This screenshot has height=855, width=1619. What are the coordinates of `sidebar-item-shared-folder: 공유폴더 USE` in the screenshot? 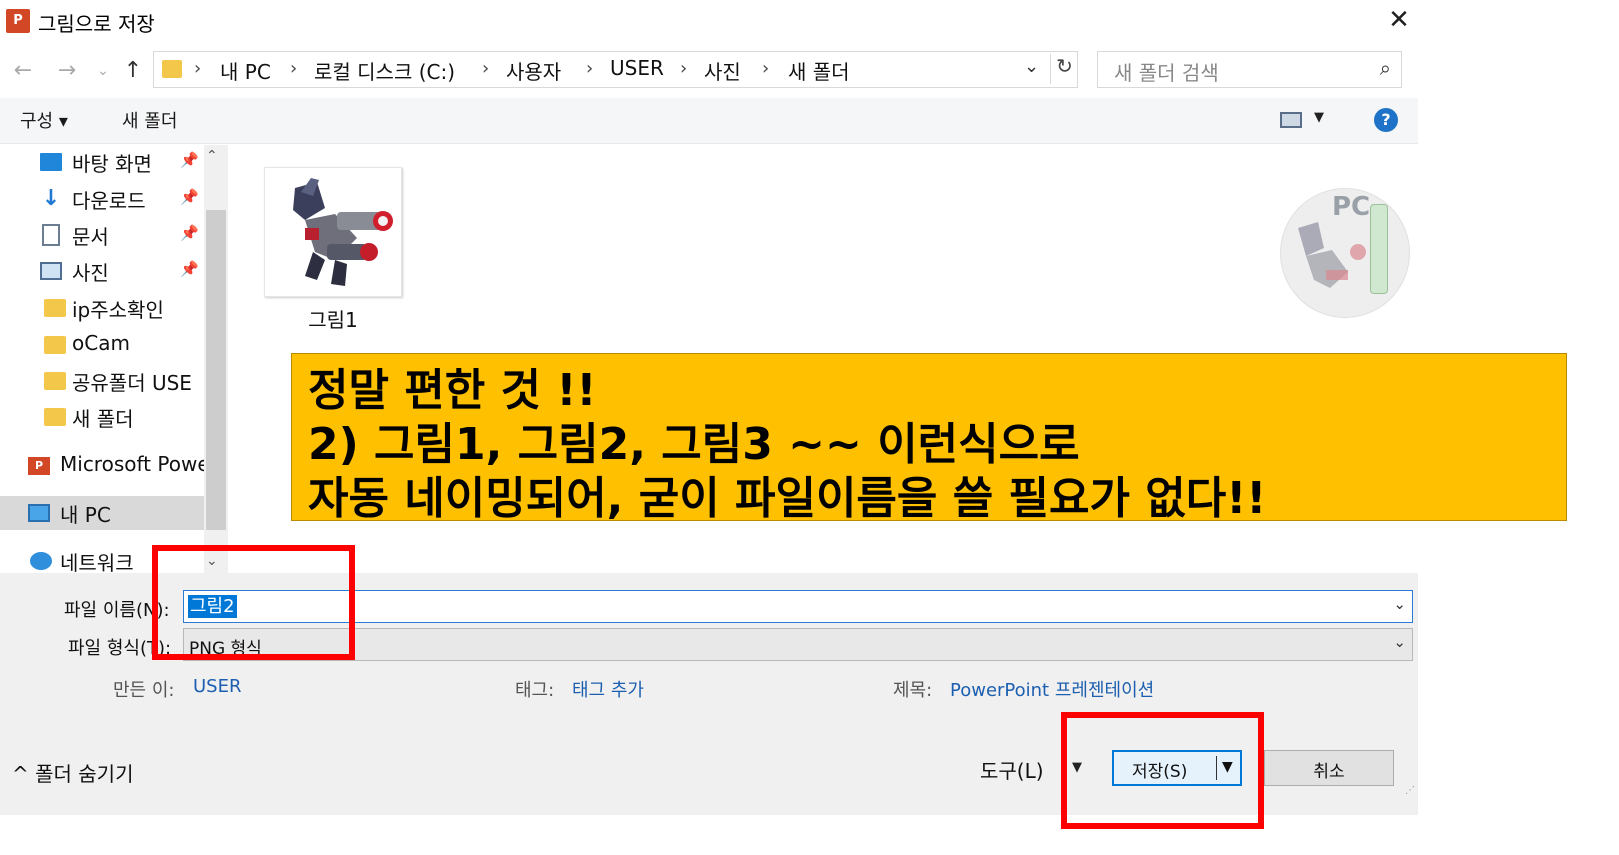 It's located at (102, 381).